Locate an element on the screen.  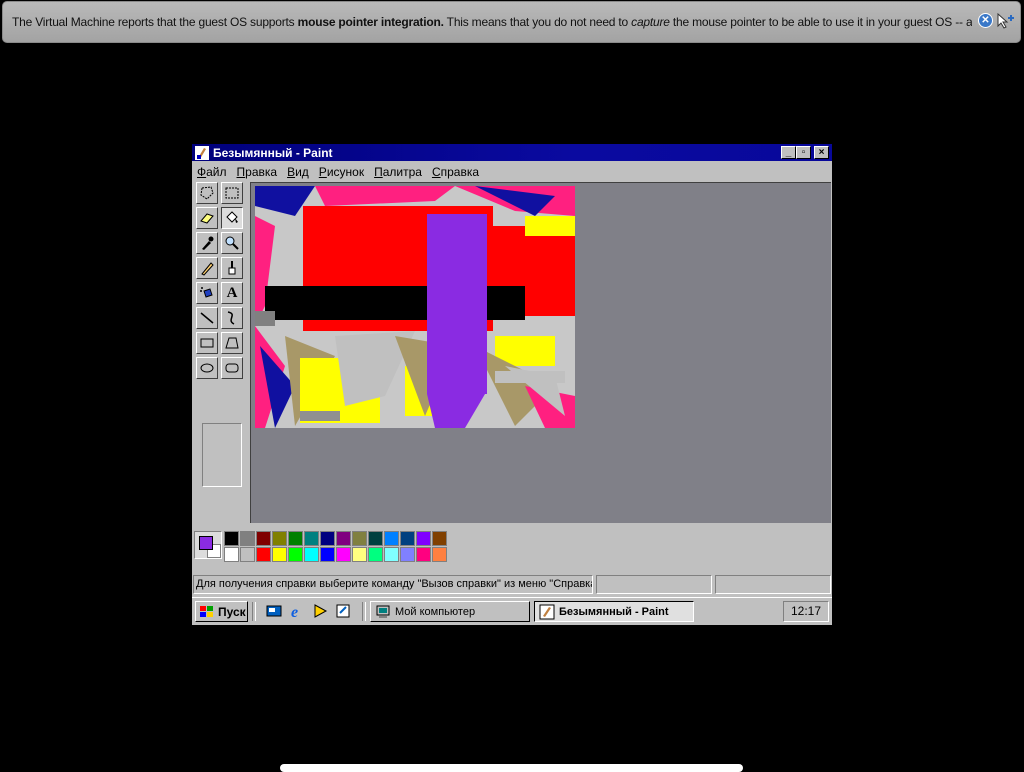
my-computer-icon is located at coordinates (383, 611).